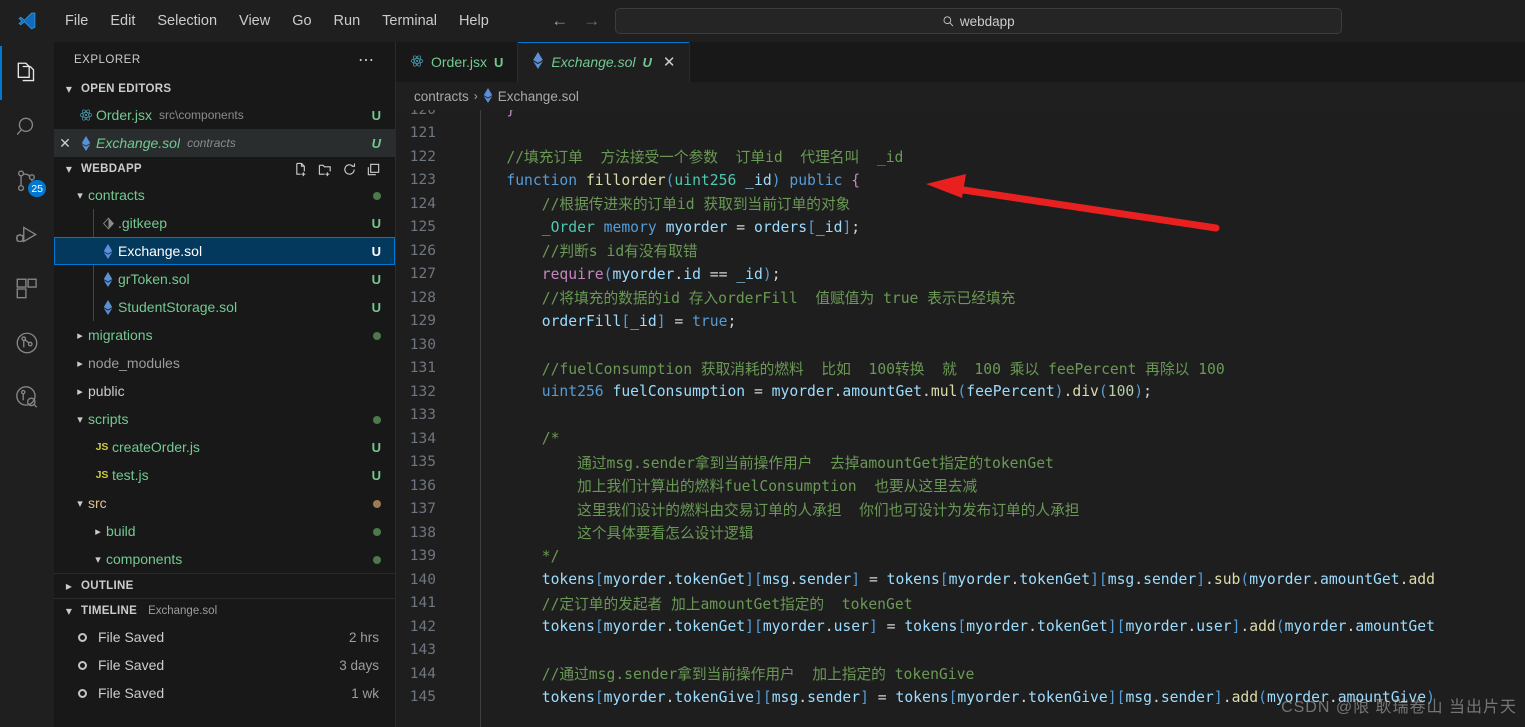 The width and height of the screenshot is (1525, 727). What do you see at coordinates (224, 169) in the screenshot?
I see `section-workspace-webdapp: ▾ WEBDAPP` at bounding box center [224, 169].